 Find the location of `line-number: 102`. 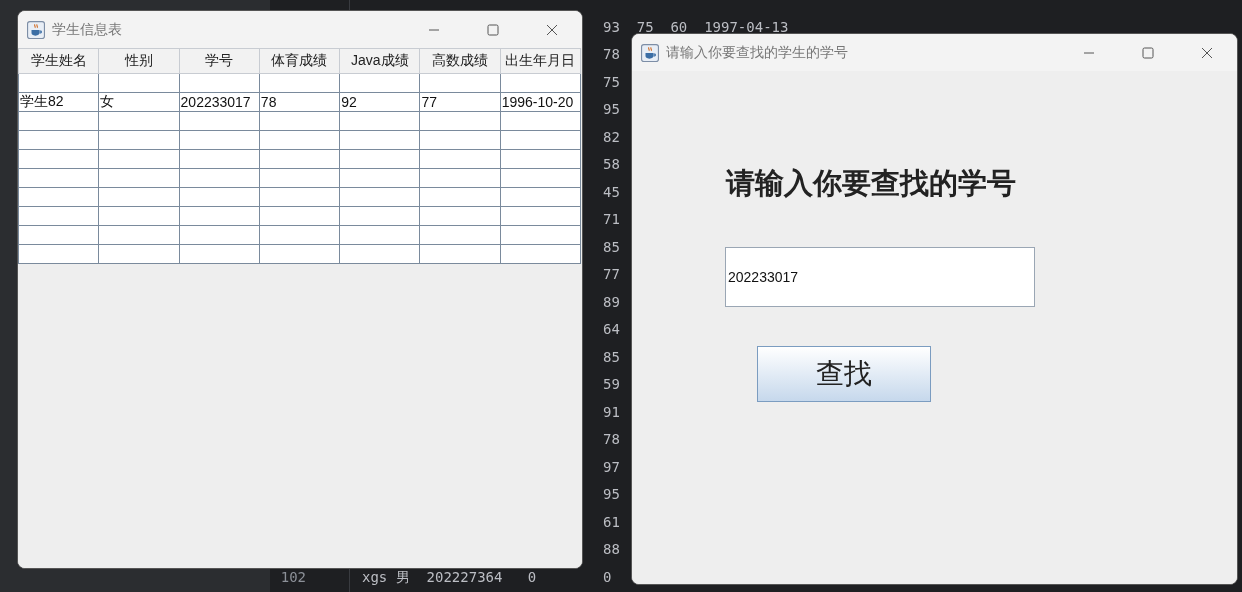

line-number: 102 is located at coordinates (293, 576).